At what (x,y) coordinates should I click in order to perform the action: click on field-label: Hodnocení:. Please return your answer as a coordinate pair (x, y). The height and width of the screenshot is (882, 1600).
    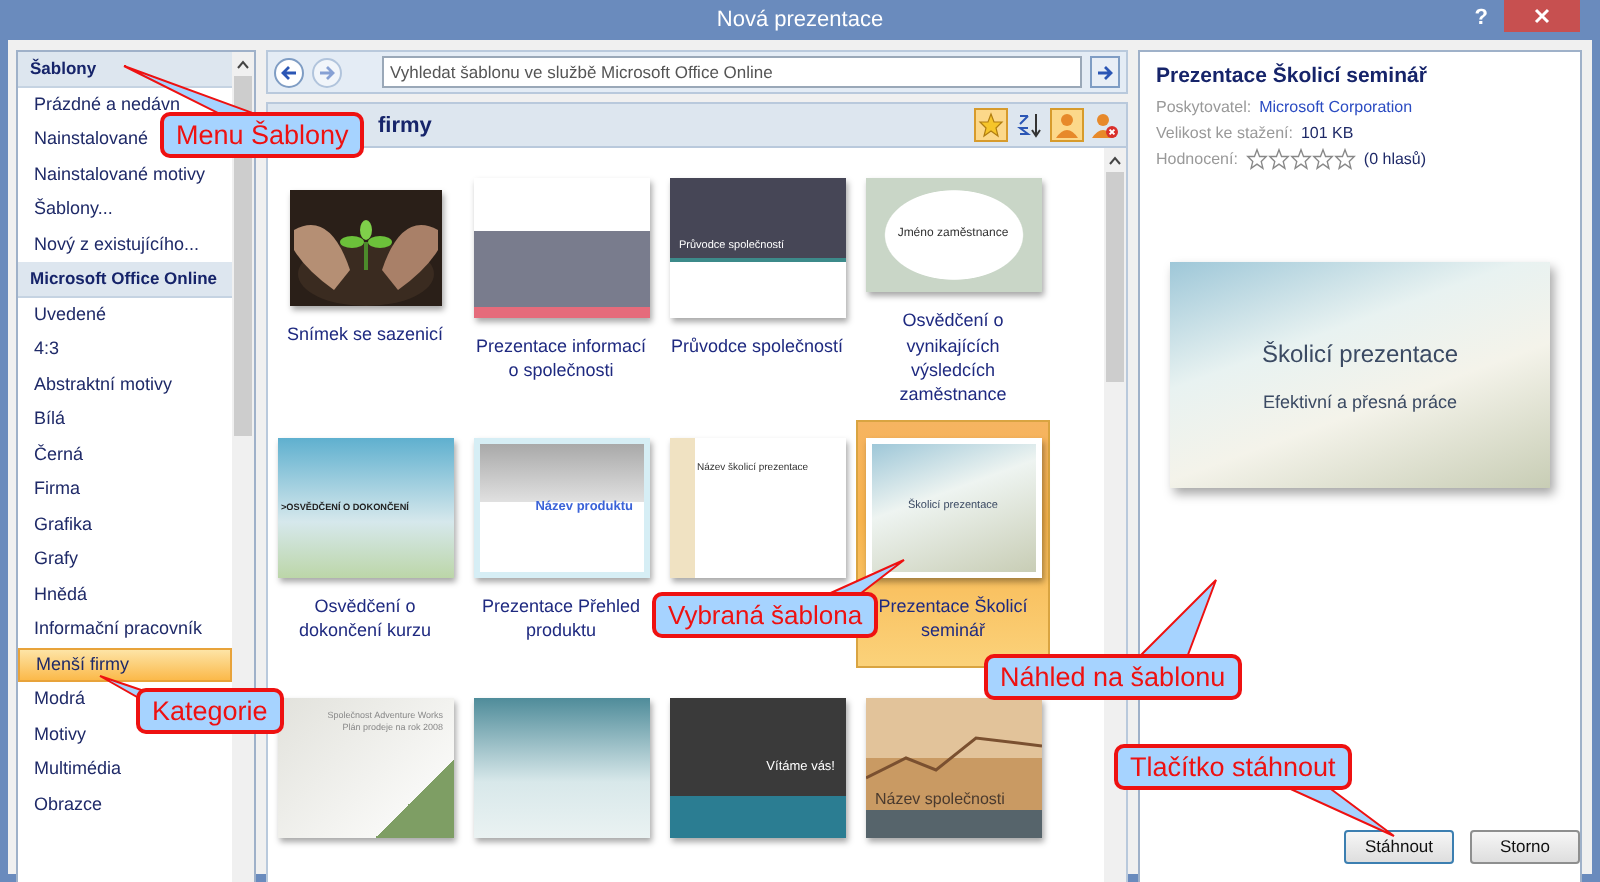
    Looking at the image, I should click on (1197, 159).